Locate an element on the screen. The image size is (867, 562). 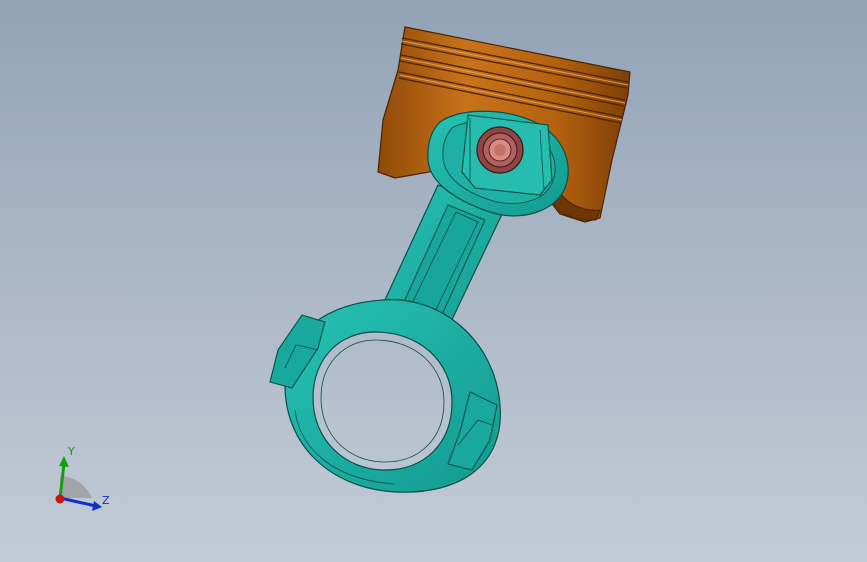
reference-triad: Y Z is located at coordinates (82, 478).